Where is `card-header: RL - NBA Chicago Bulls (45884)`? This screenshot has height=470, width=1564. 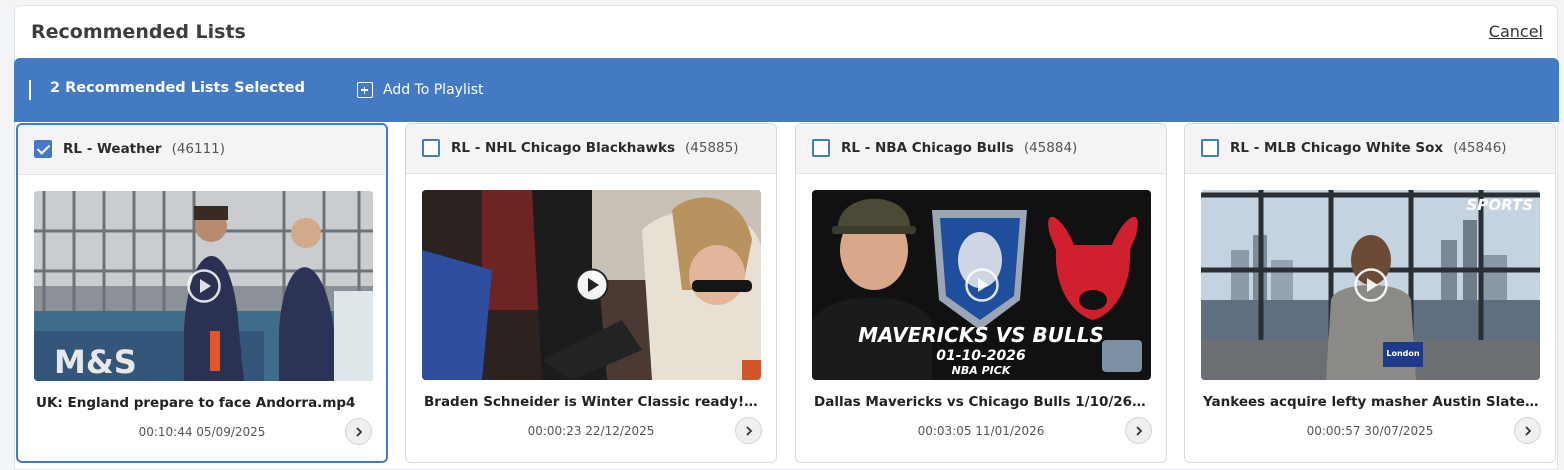
card-header: RL - NBA Chicago Bulls (45884) is located at coordinates (981, 149).